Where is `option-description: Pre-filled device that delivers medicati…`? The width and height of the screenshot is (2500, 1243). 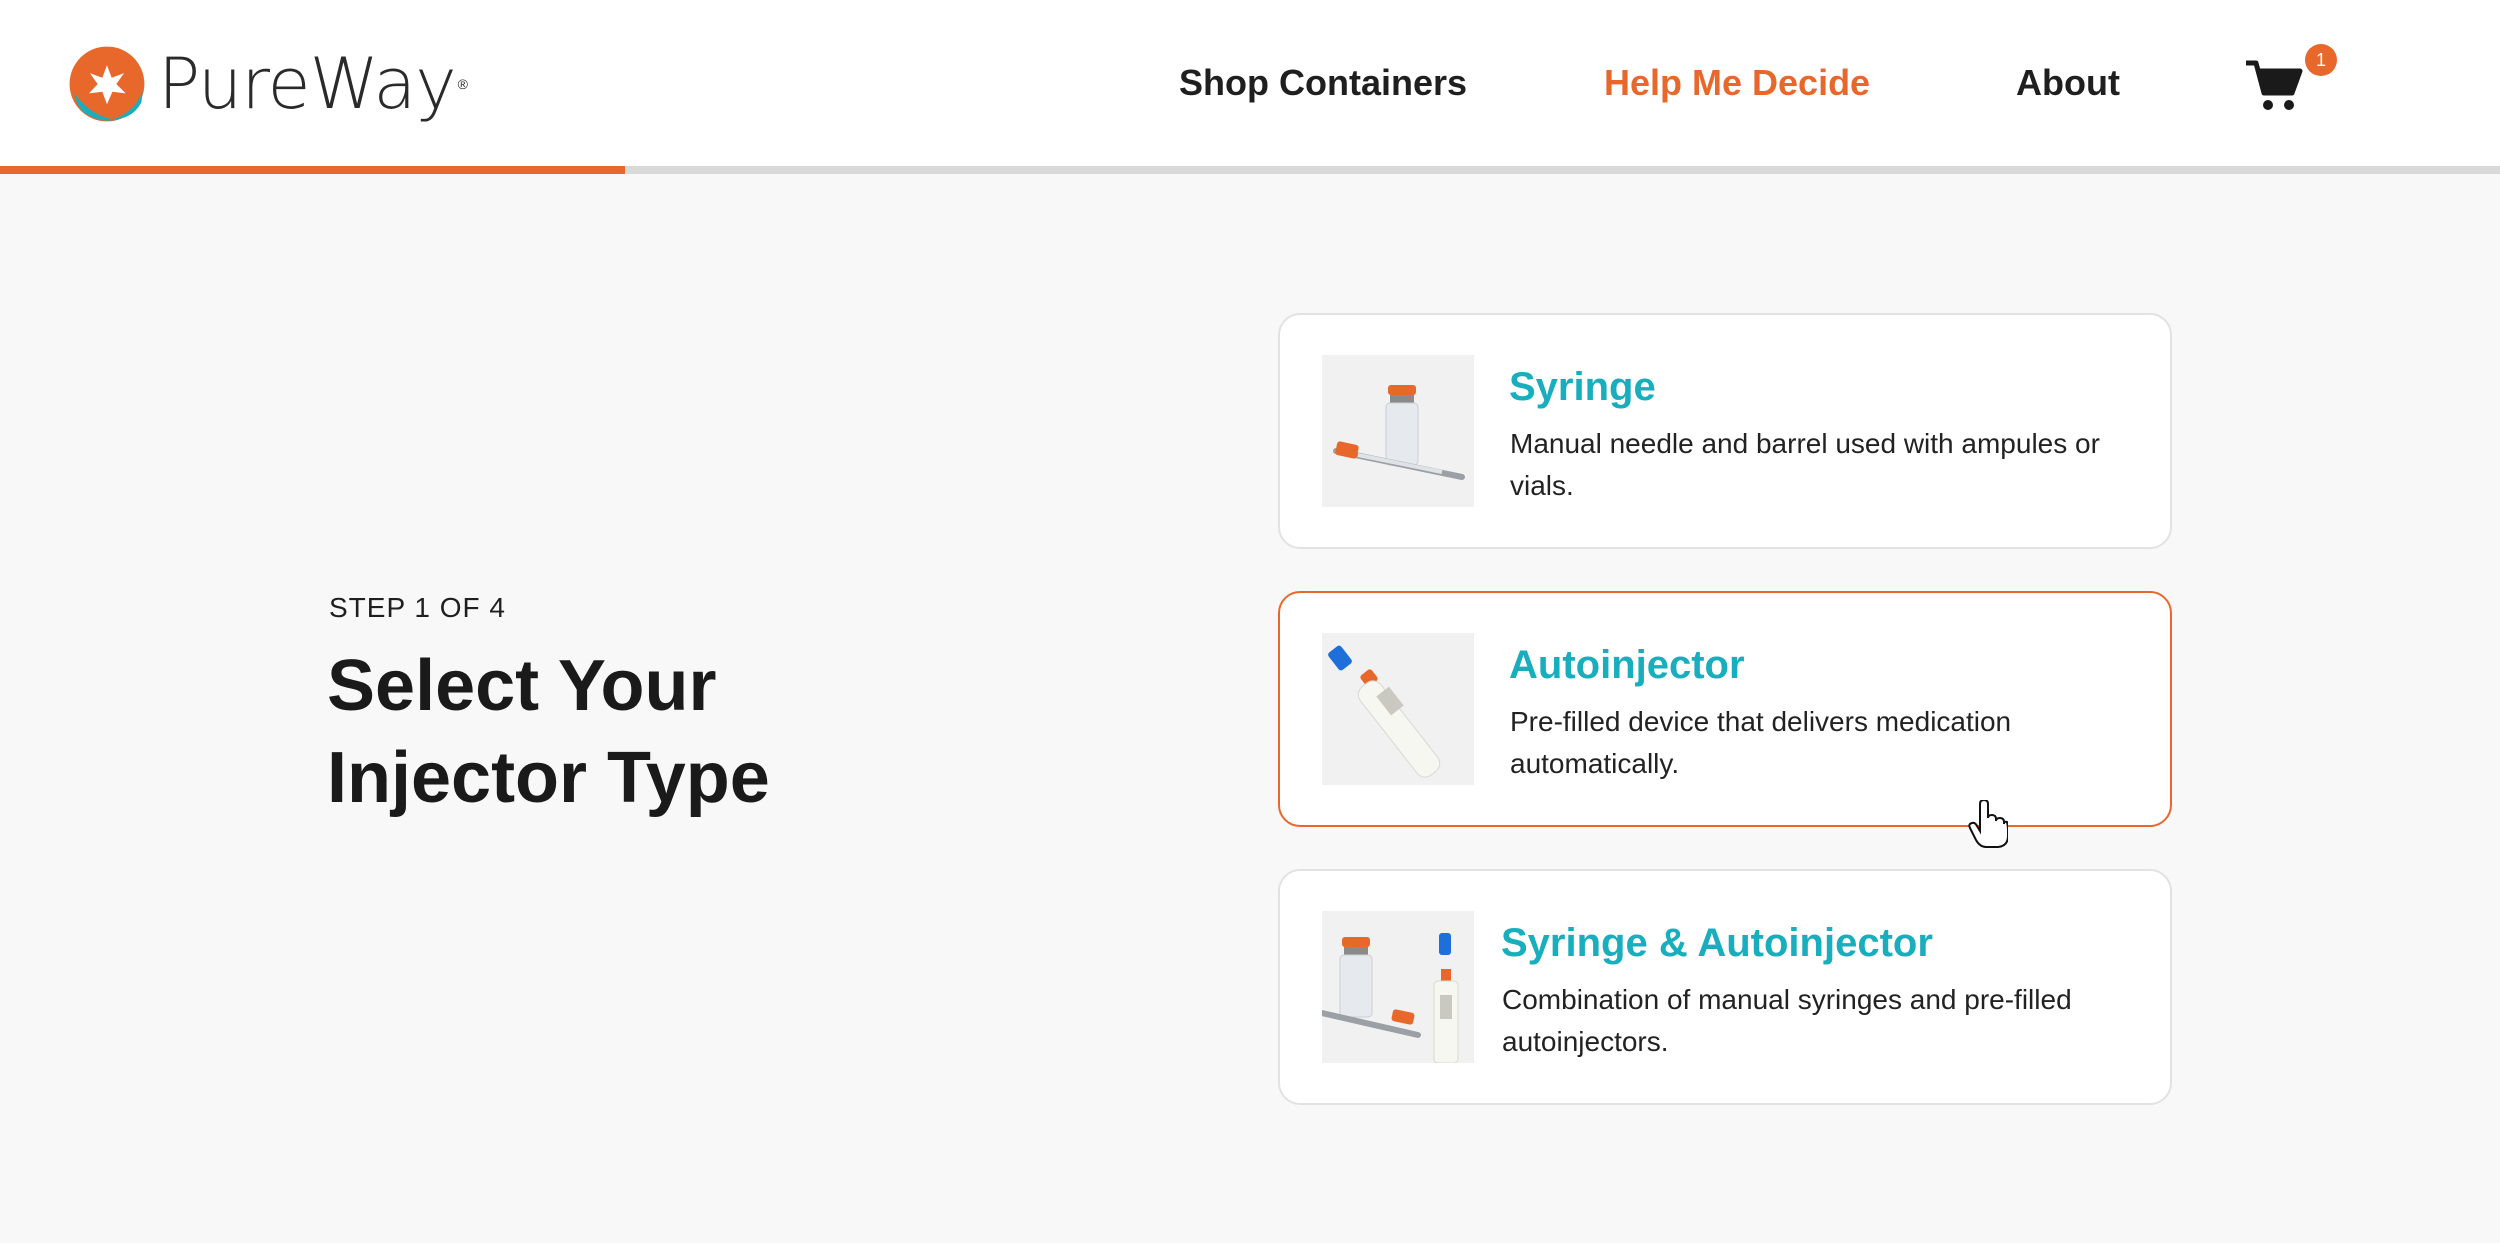 option-description: Pre-filled device that delivers medicati… is located at coordinates (1761, 742).